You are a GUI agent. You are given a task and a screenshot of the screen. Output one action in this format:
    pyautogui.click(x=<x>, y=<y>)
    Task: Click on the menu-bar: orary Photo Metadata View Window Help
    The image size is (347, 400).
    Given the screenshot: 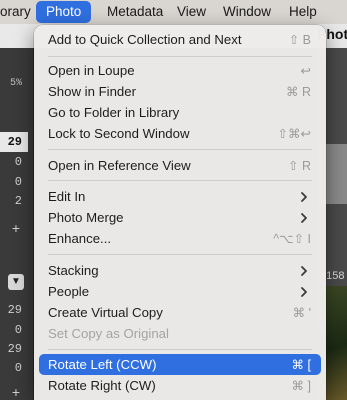 What is the action you would take?
    pyautogui.click(x=173, y=12)
    